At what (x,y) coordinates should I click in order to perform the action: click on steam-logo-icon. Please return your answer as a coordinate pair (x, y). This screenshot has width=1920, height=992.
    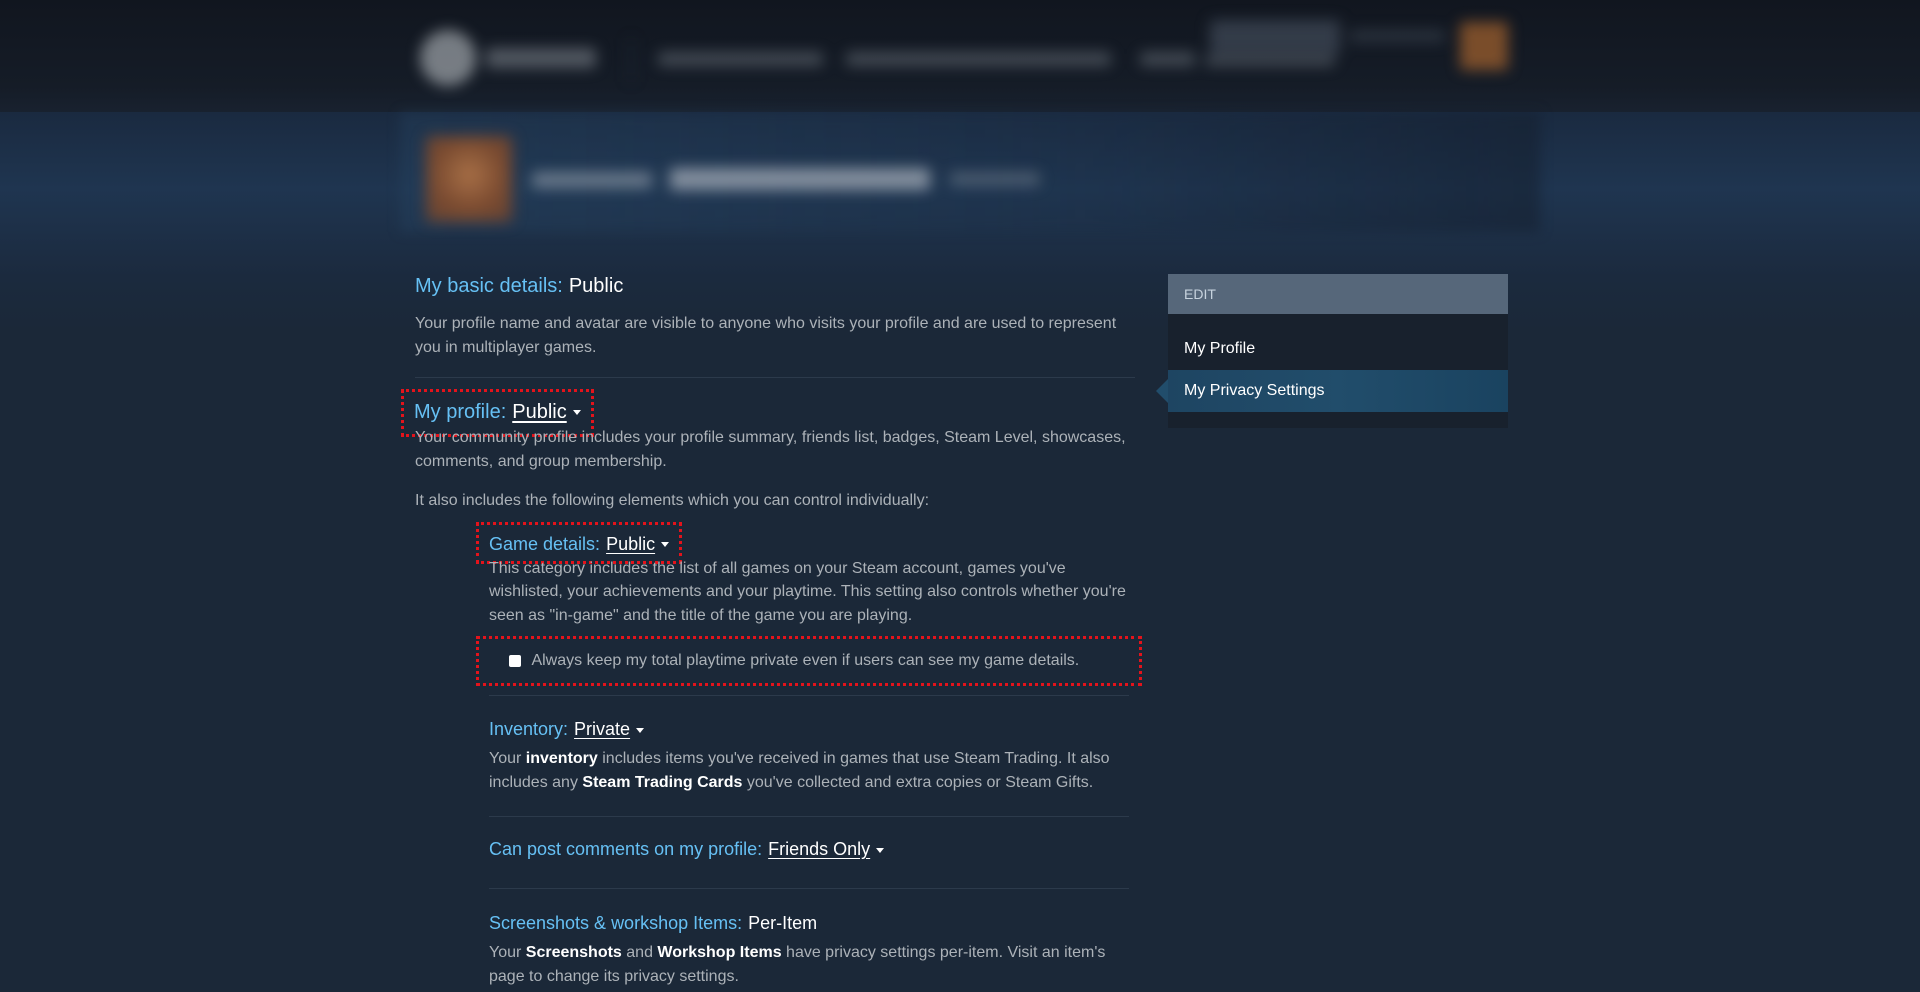
    Looking at the image, I should click on (448, 58).